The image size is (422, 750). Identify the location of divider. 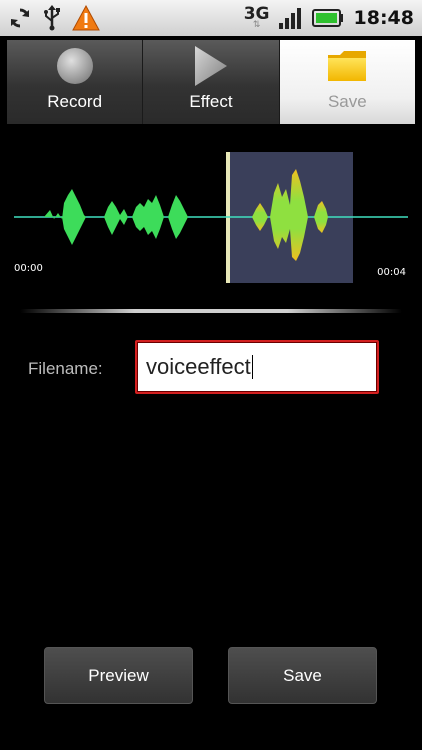
(211, 311).